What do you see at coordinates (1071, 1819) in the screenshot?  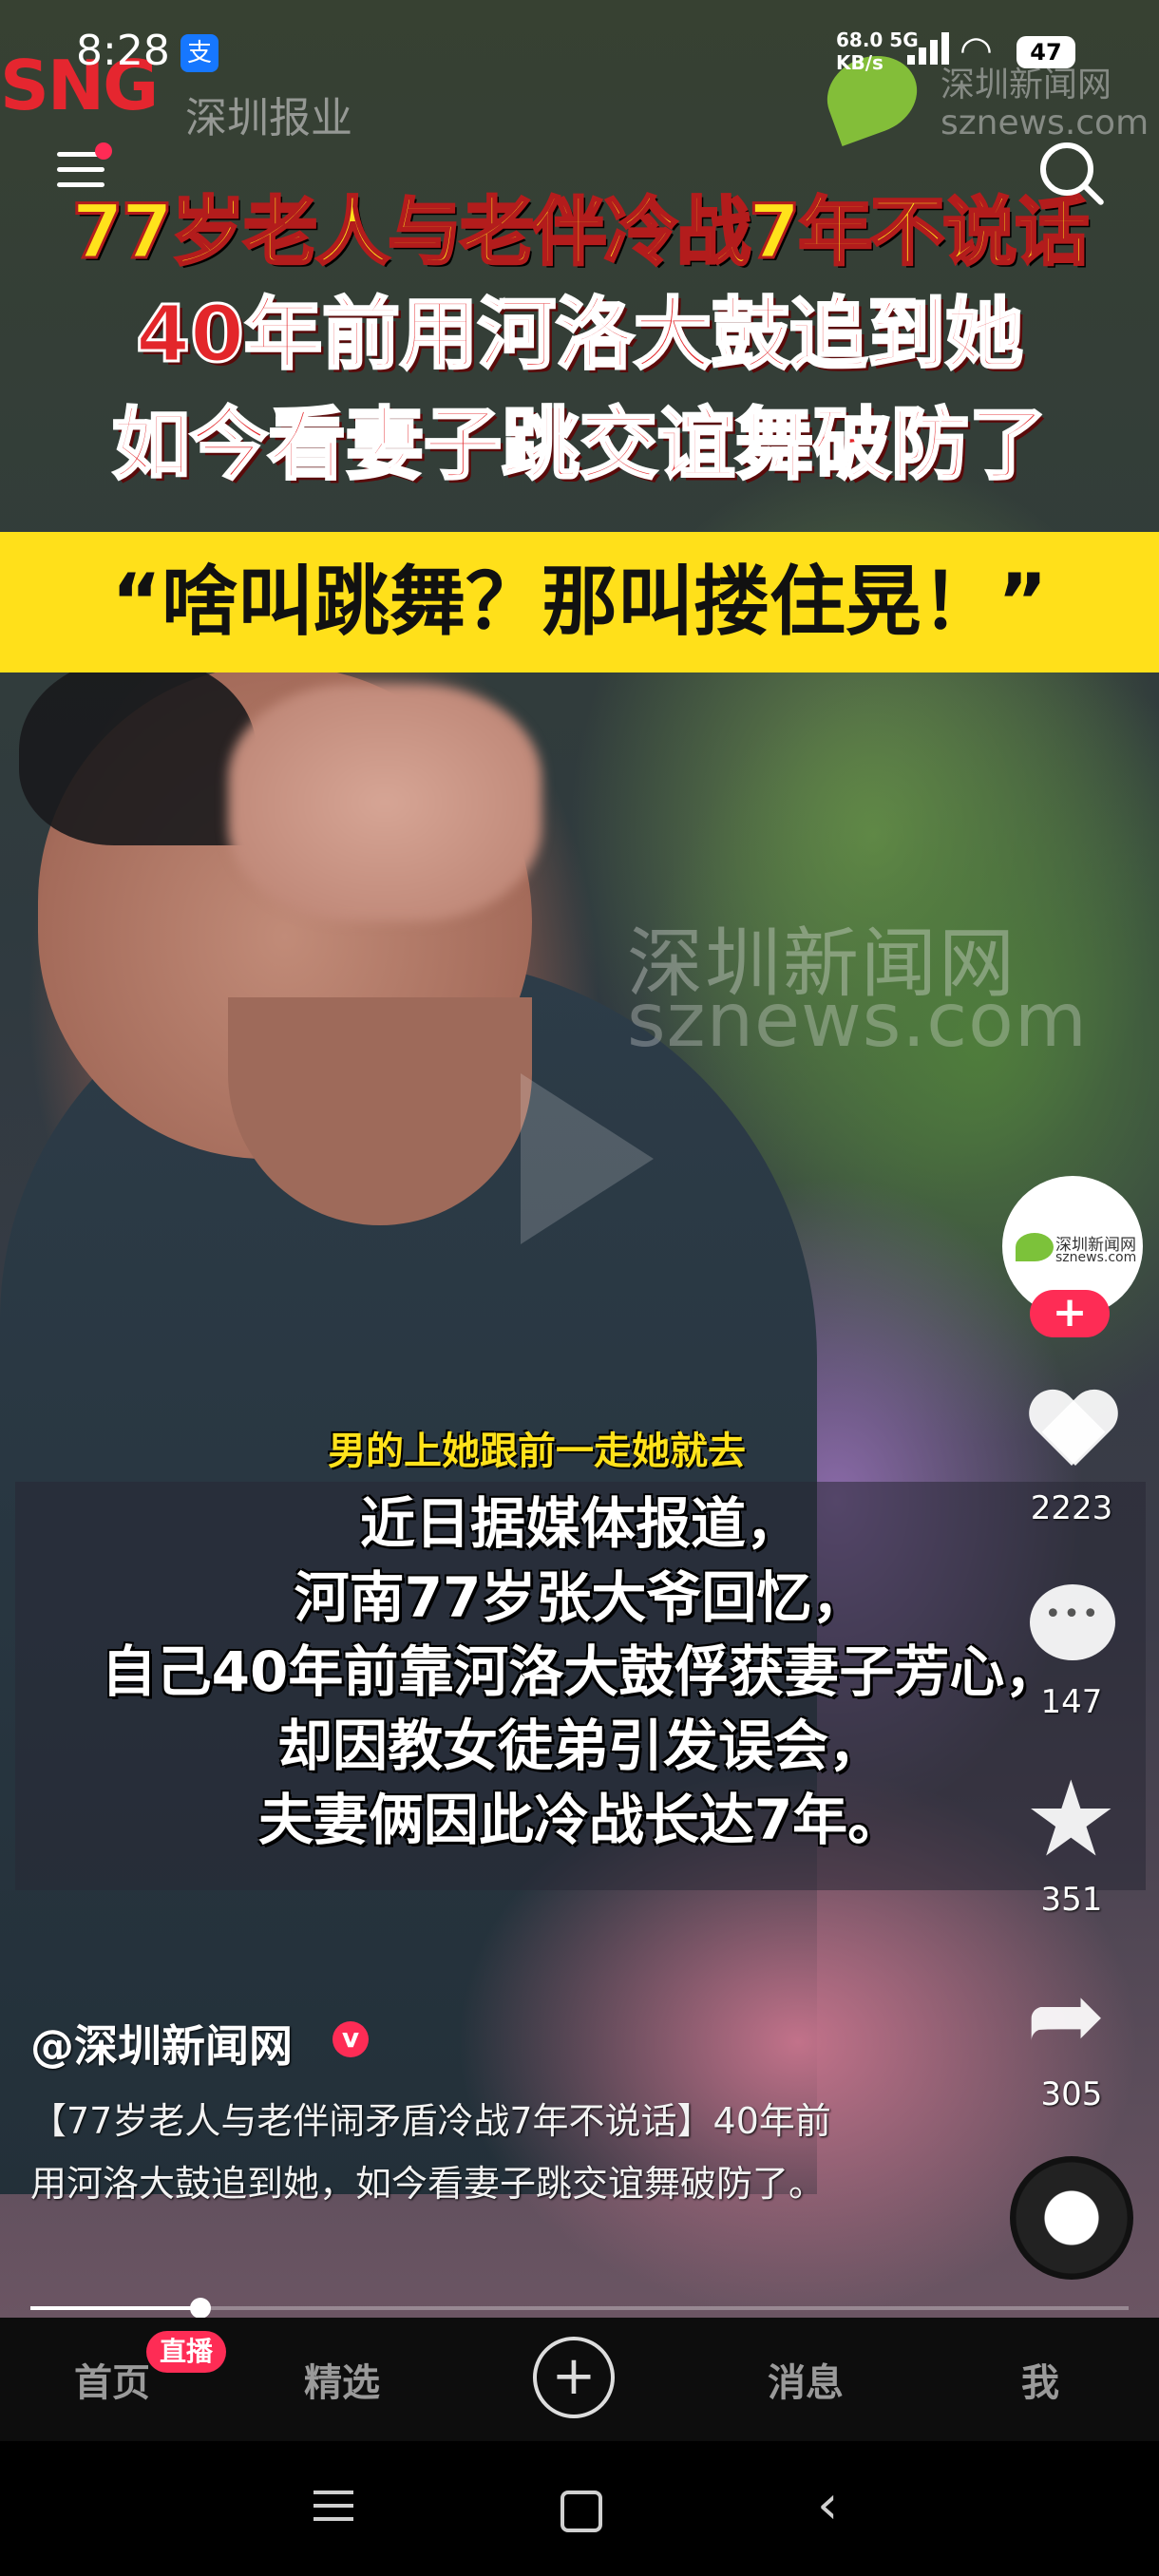 I see `favorite-star-icon: ★` at bounding box center [1071, 1819].